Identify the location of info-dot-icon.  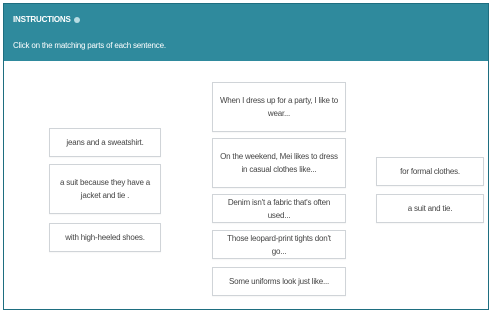
(76, 19).